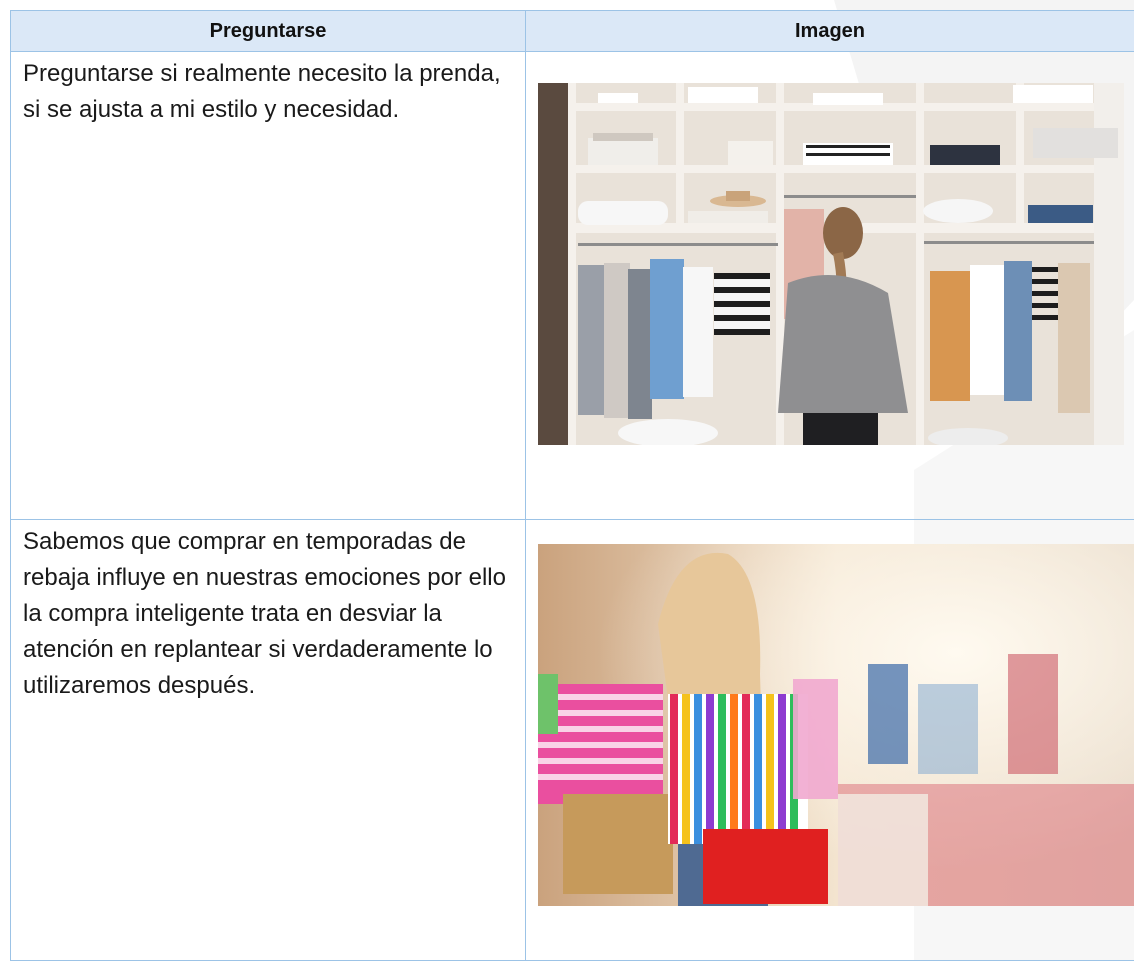 Image resolution: width=1134 pixels, height=961 pixels. Describe the element at coordinates (268, 31) in the screenshot. I see `header-preguntarse: Preguntarse` at that location.